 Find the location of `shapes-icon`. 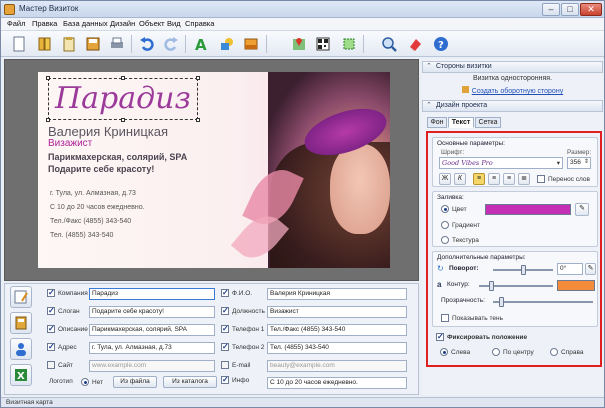

shapes-icon is located at coordinates (227, 44).